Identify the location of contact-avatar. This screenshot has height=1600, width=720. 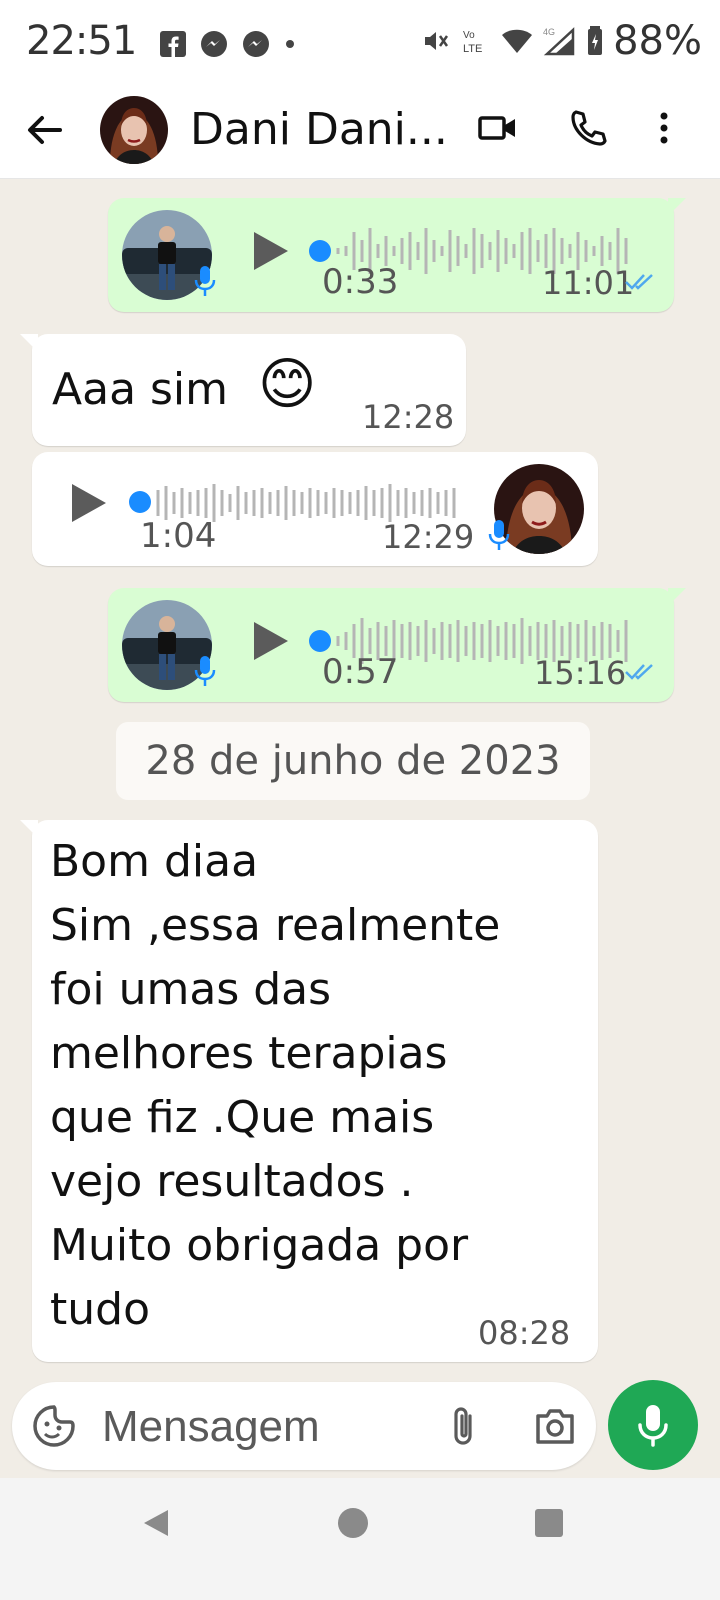
(134, 130).